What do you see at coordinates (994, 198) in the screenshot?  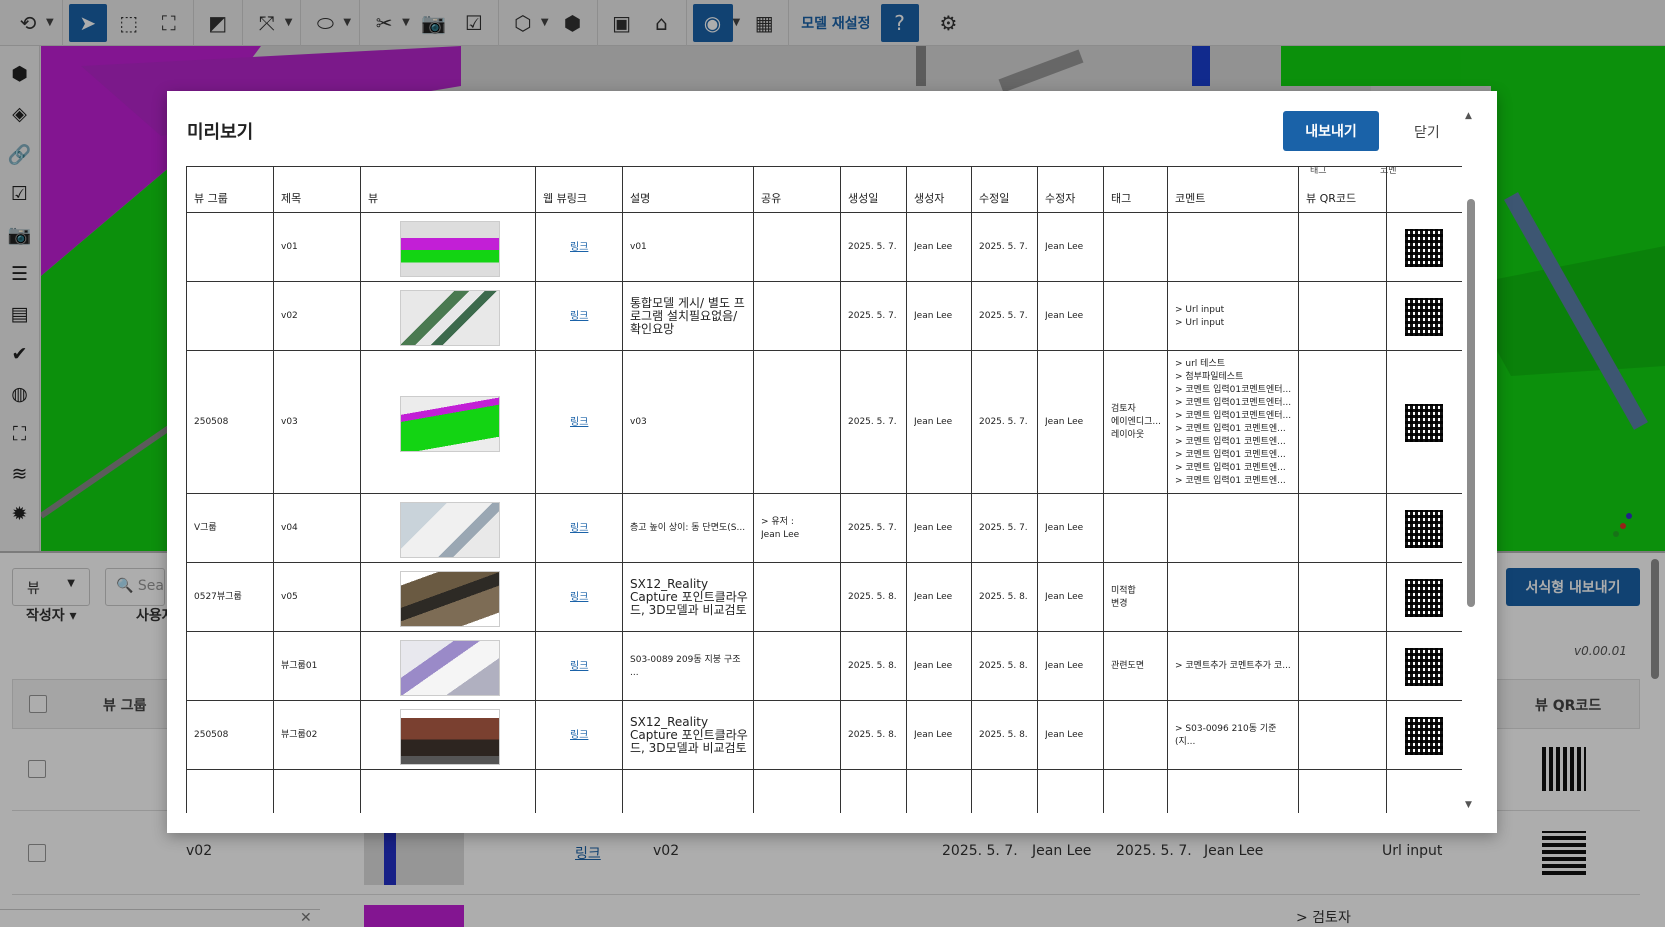 I see `header-modified: 수정일` at bounding box center [994, 198].